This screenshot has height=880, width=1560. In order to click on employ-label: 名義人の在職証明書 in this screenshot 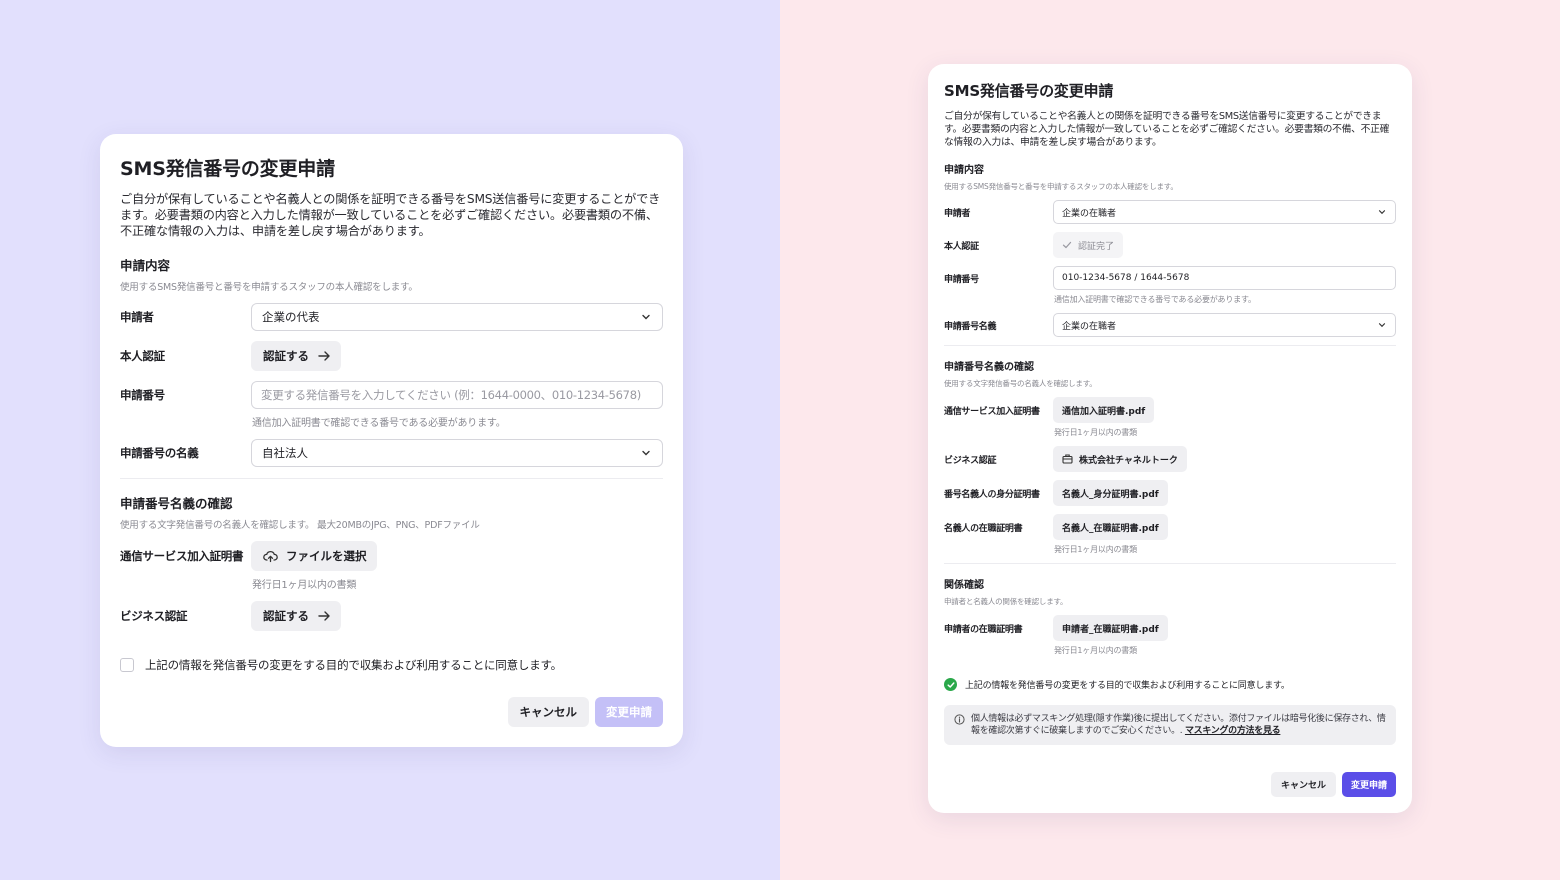, I will do `click(983, 528)`.